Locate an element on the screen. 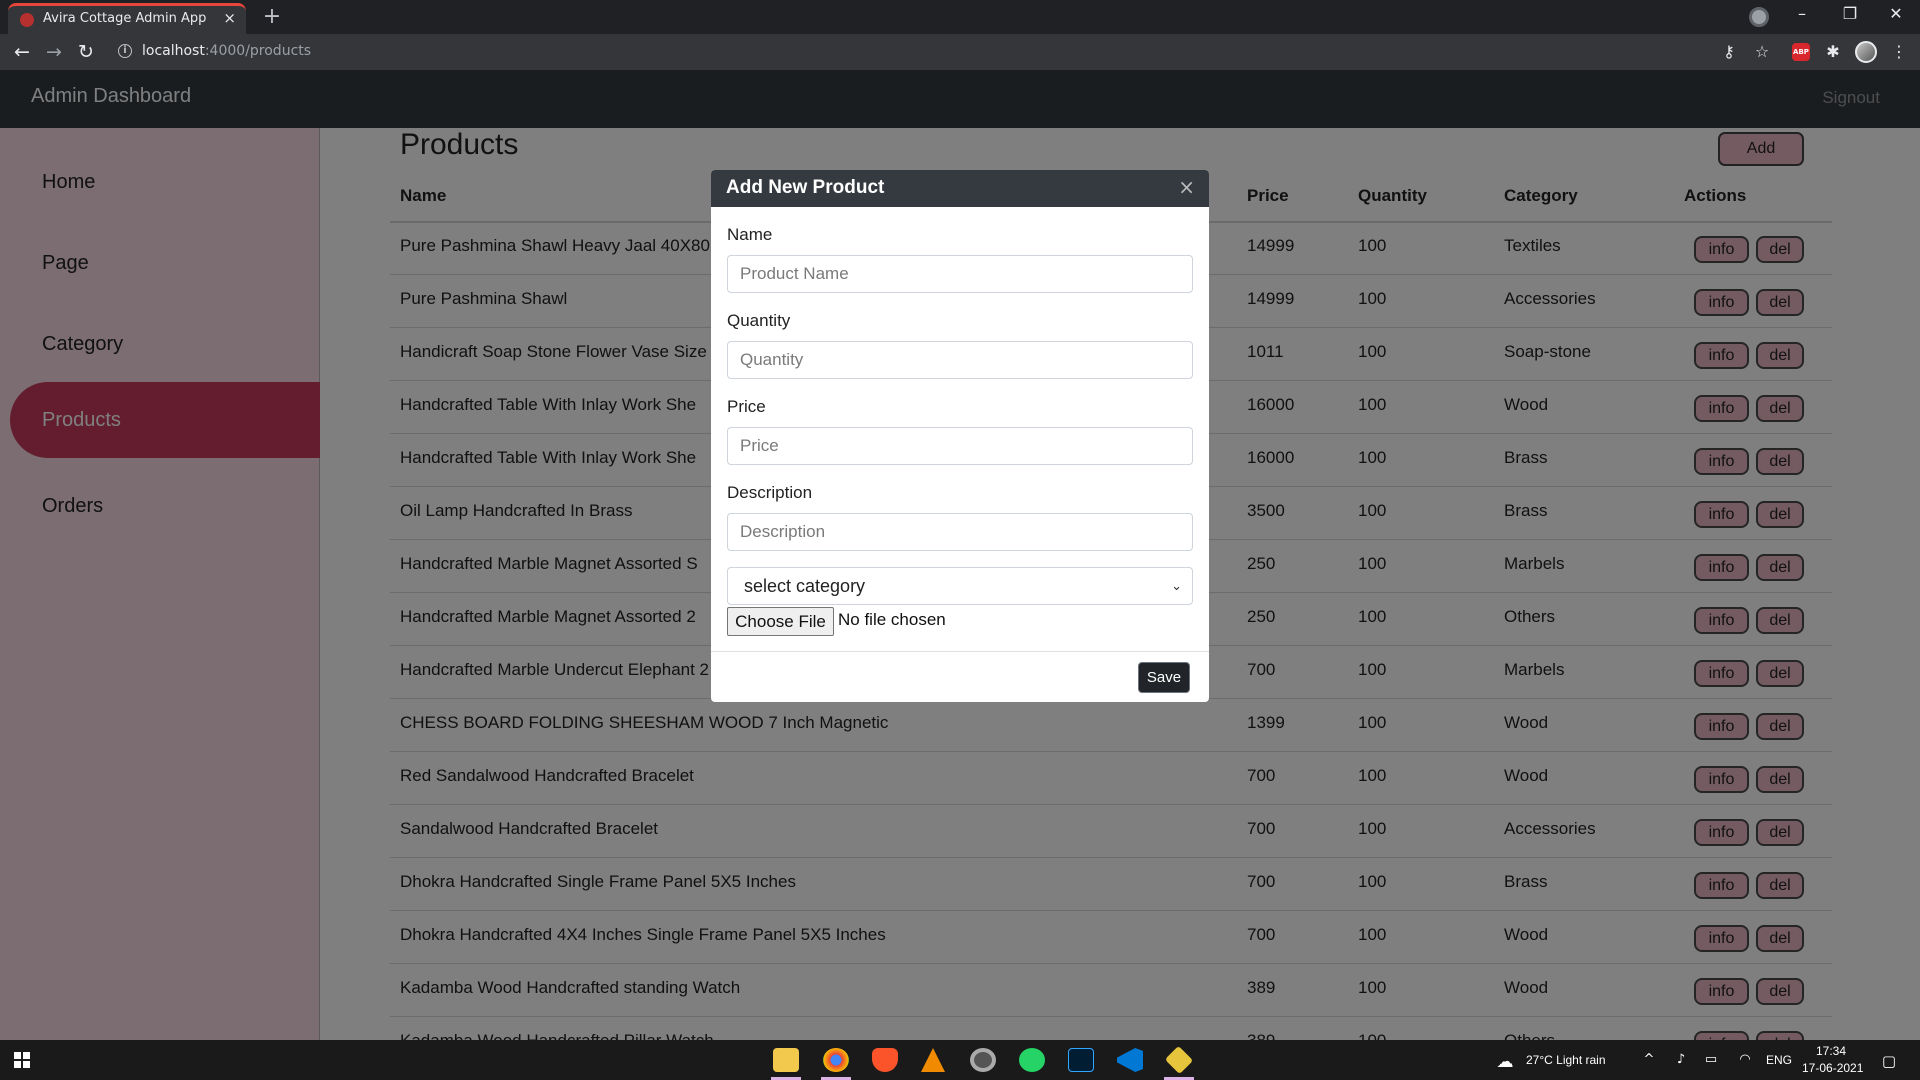  description-input is located at coordinates (960, 532).